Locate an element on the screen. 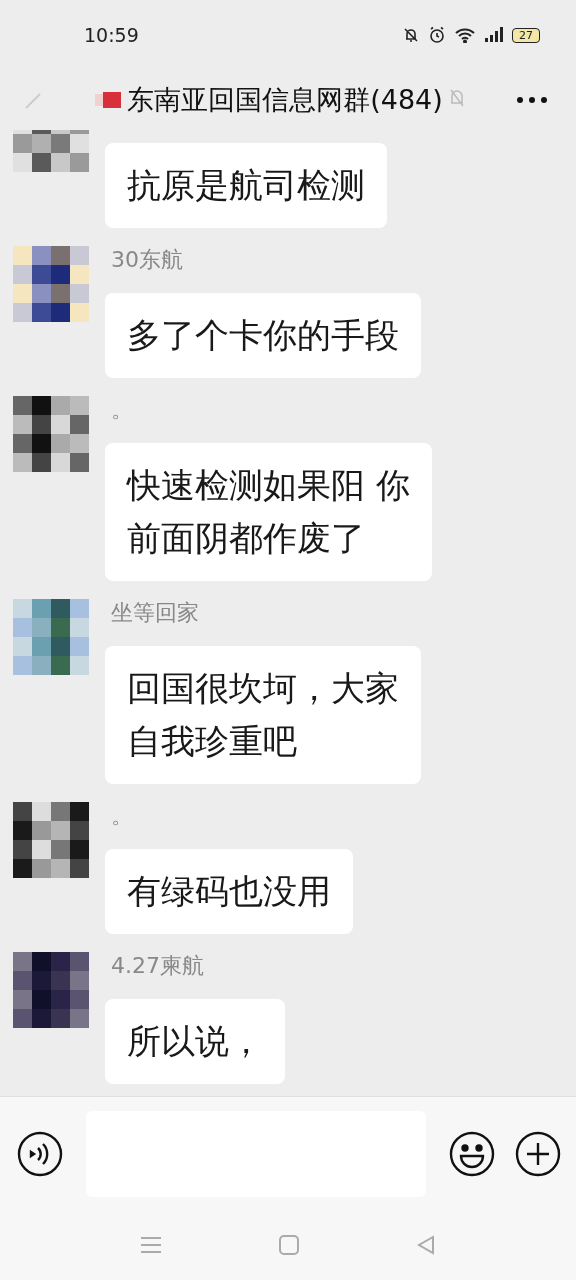  message-bubble: 抗原是航司检测 is located at coordinates (246, 185).